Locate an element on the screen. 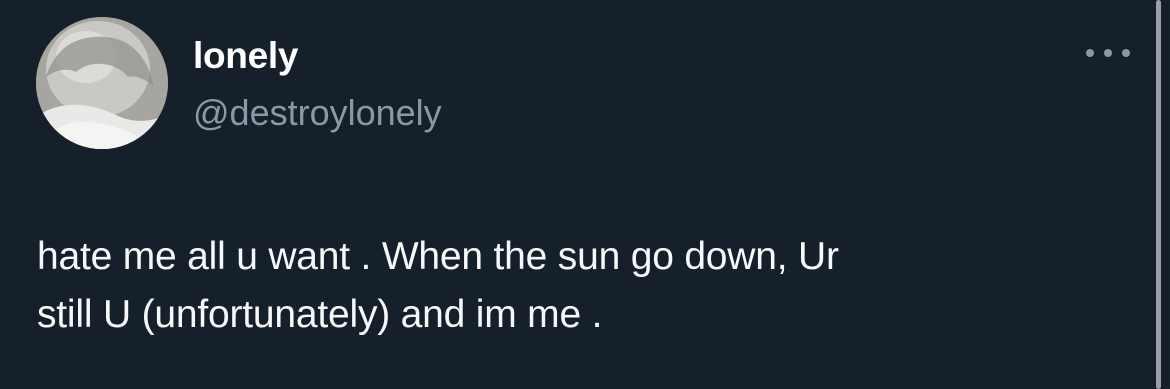 Image resolution: width=1170 pixels, height=389 pixels. tweet-text-line: still U (unfortunately) and im me . is located at coordinates (320, 314).